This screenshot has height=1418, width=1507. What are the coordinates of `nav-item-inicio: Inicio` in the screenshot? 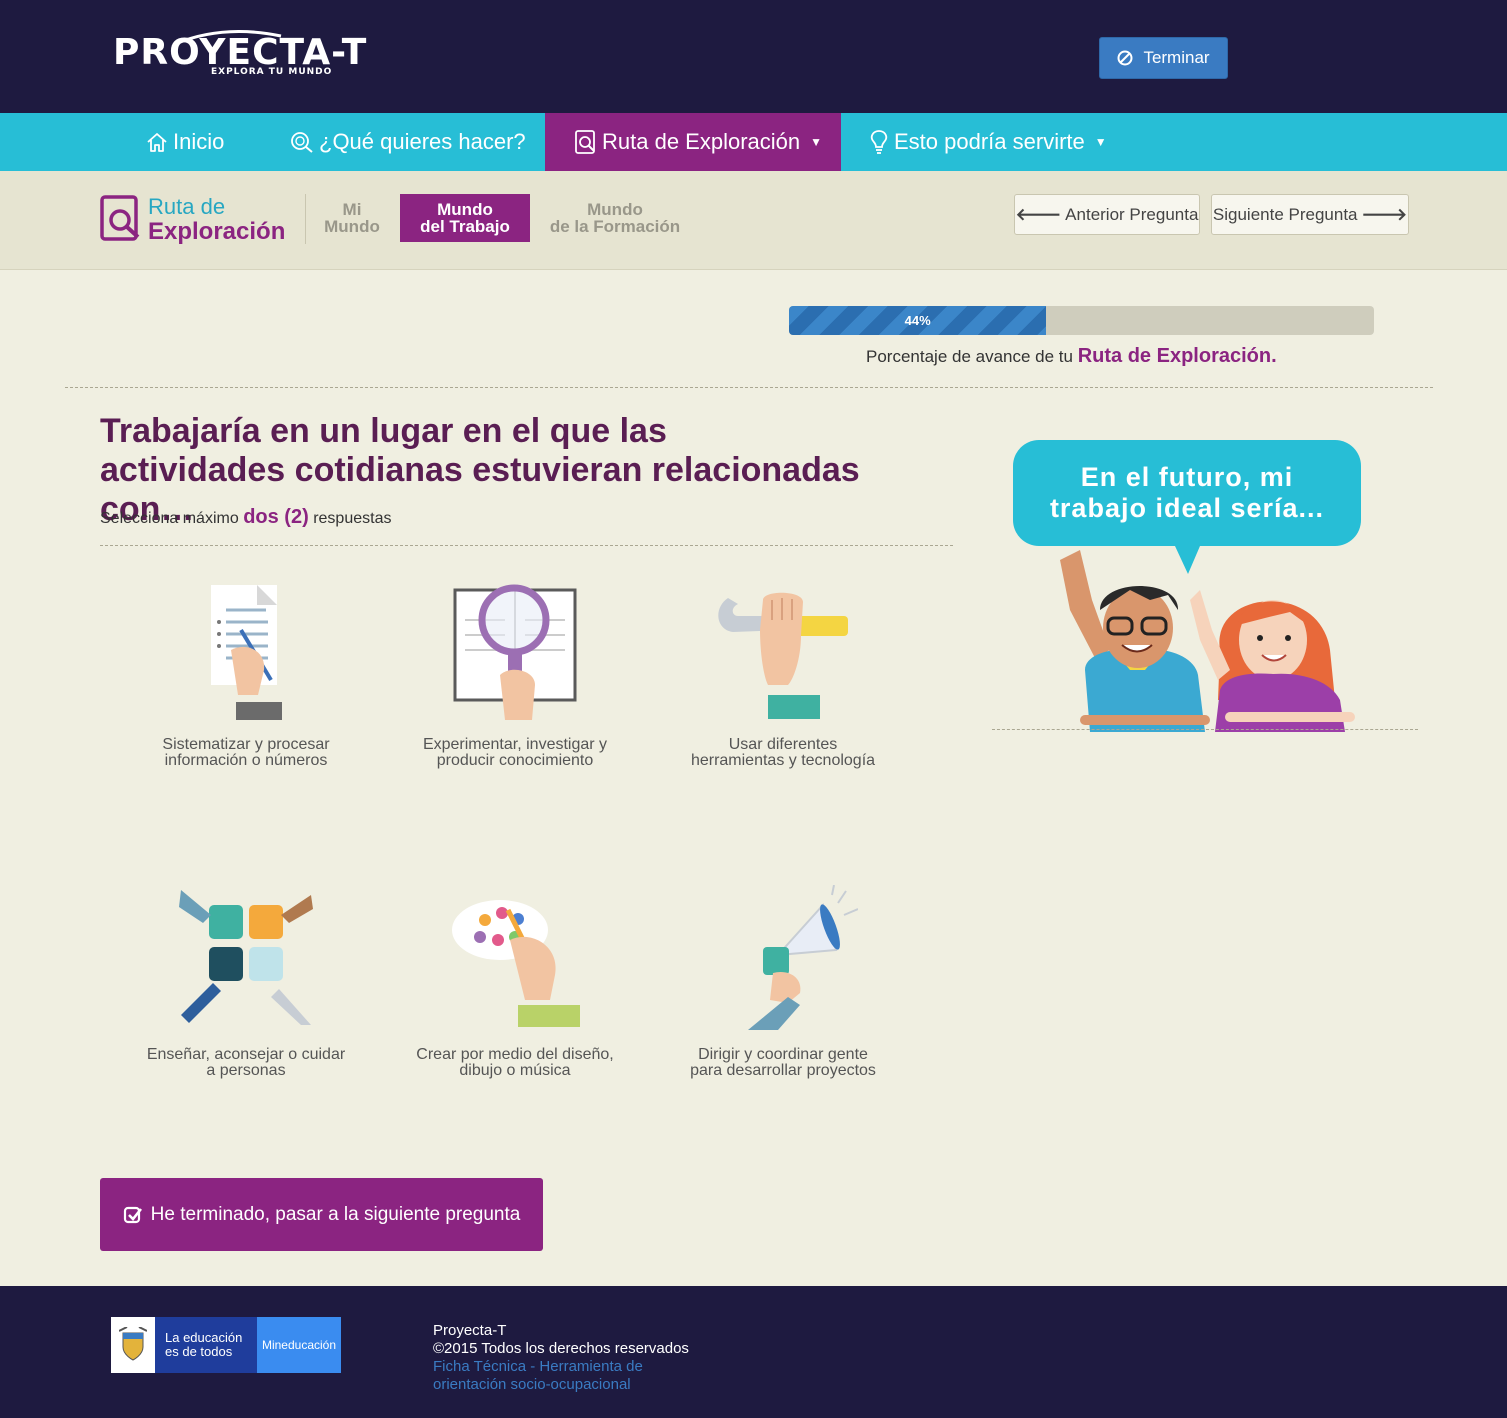 It's located at (184, 142).